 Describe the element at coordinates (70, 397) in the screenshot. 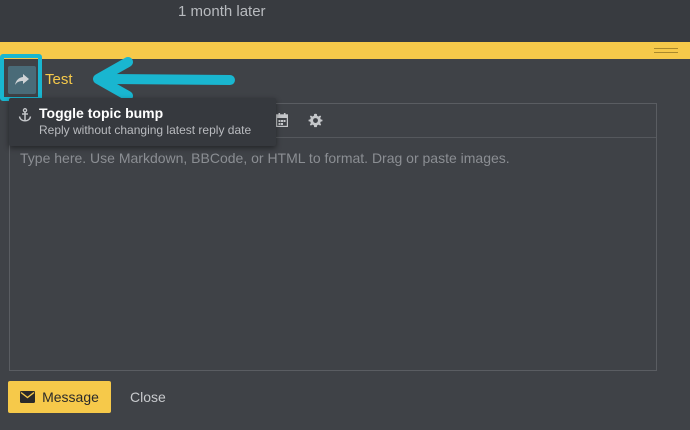

I see `send-message-label: Message` at that location.